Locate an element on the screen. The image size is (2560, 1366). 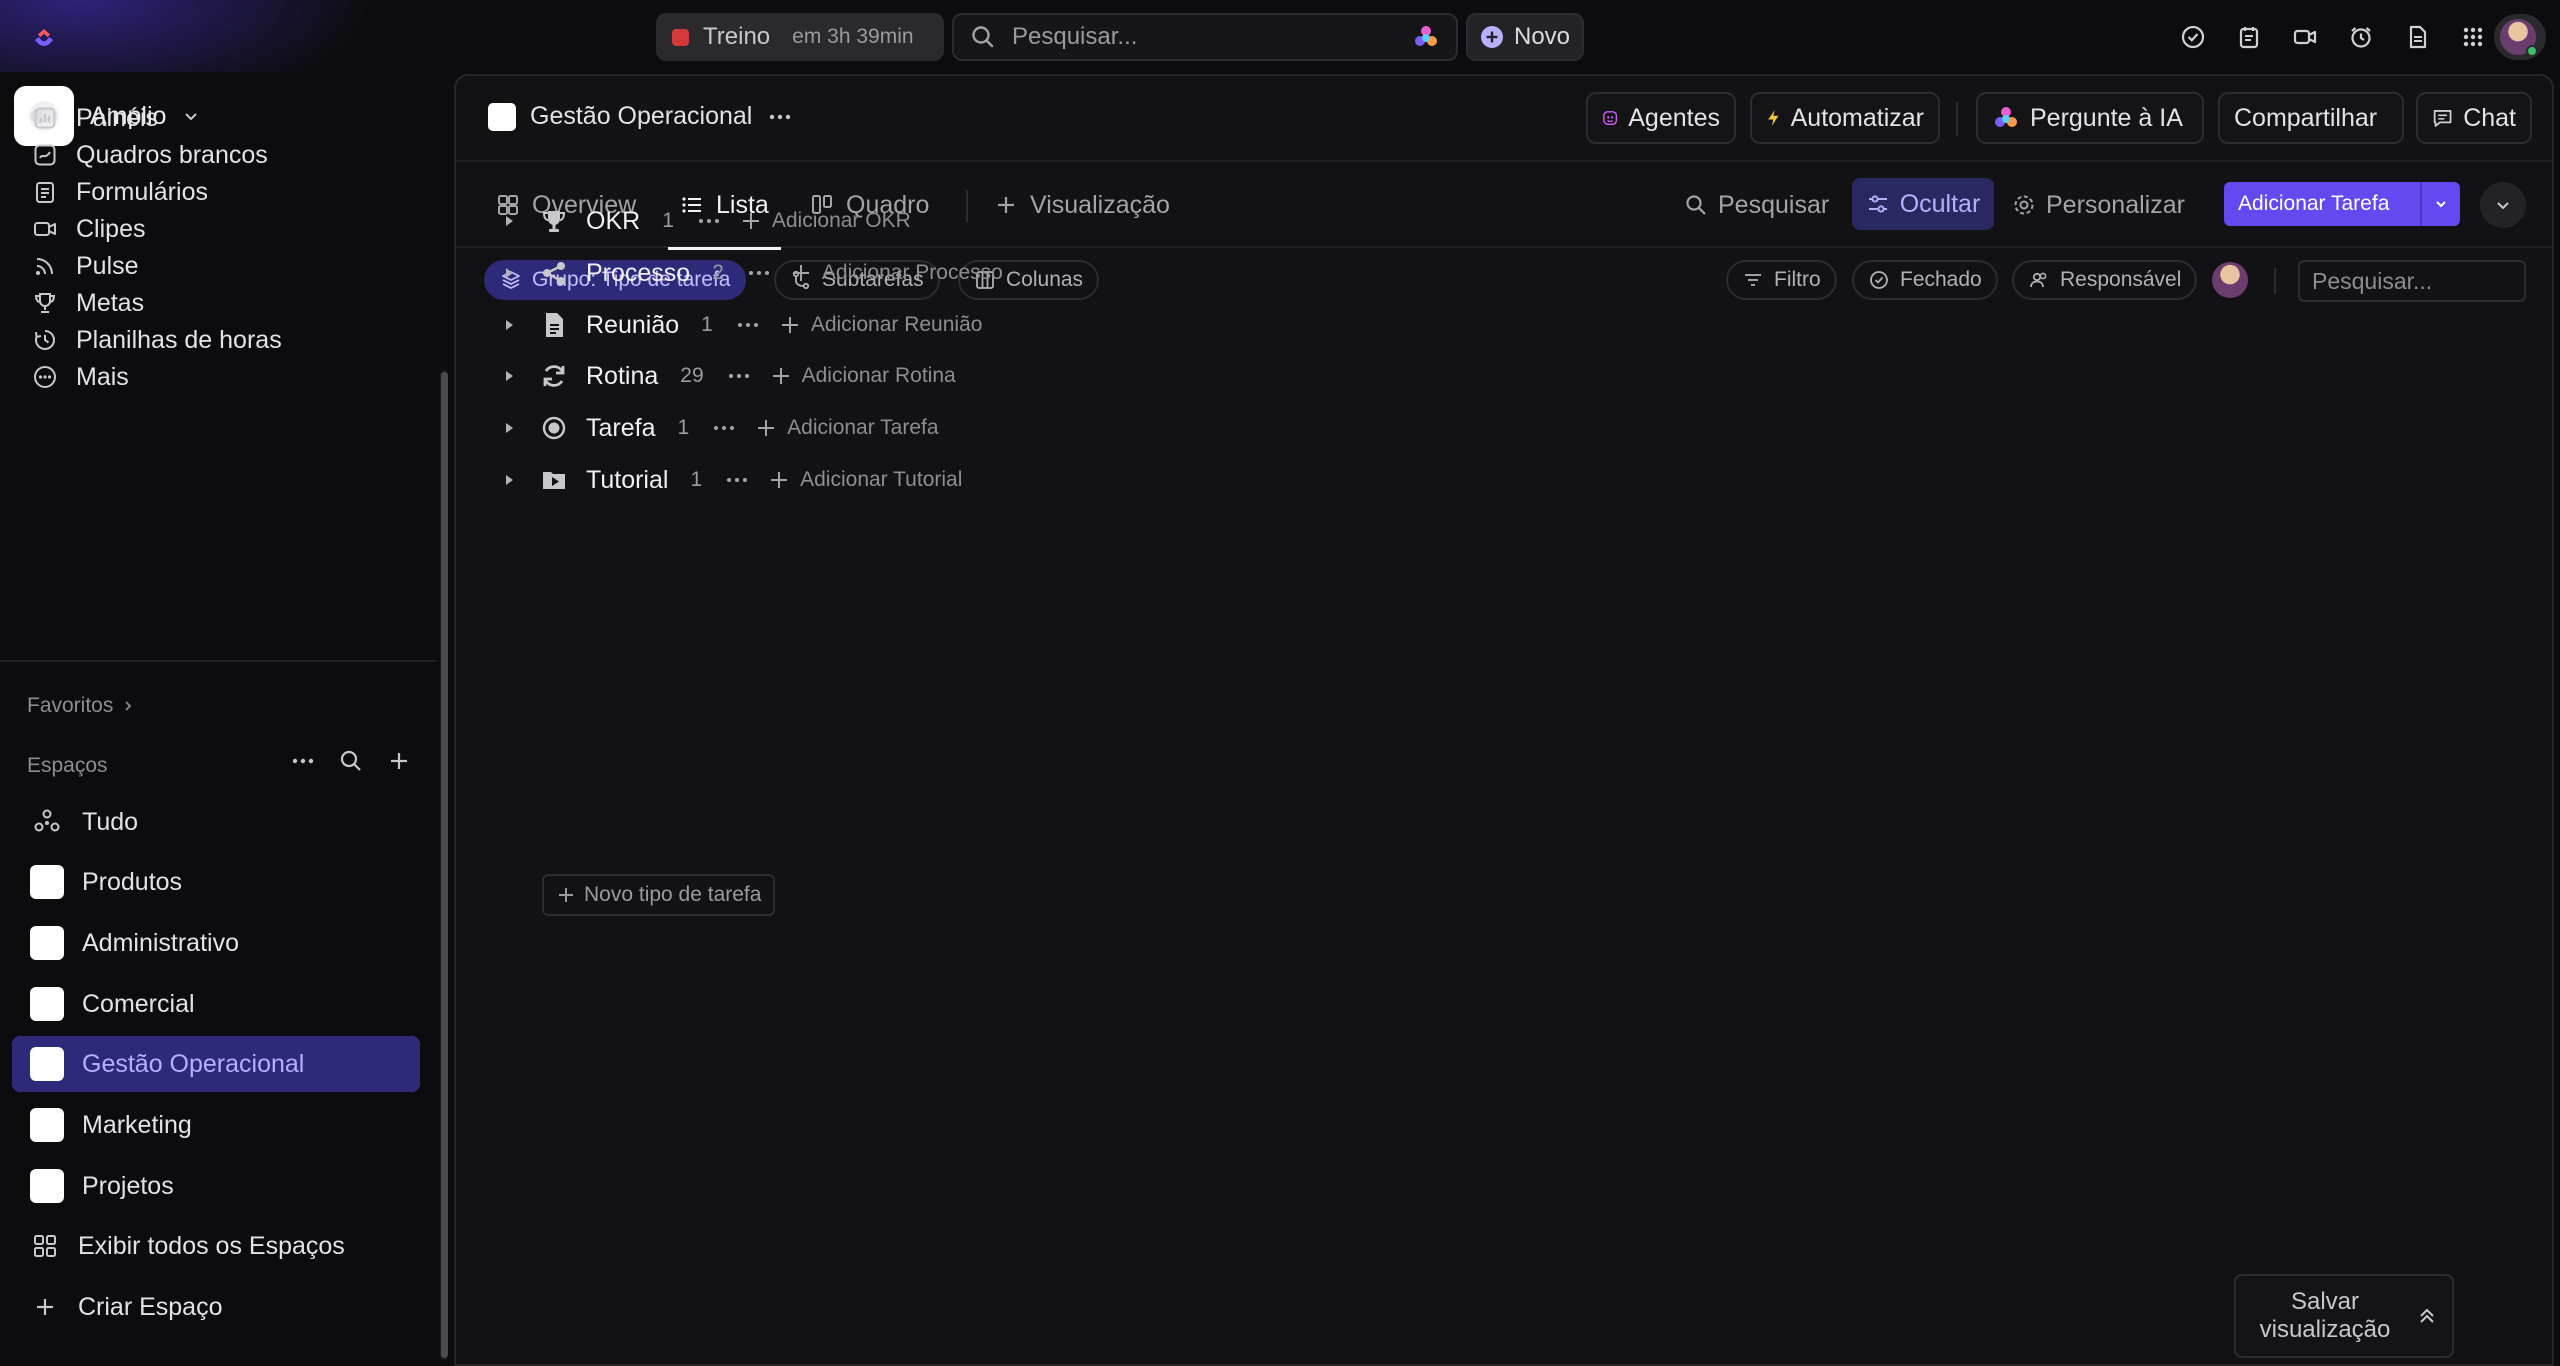
global-search is located at coordinates (1205, 37).